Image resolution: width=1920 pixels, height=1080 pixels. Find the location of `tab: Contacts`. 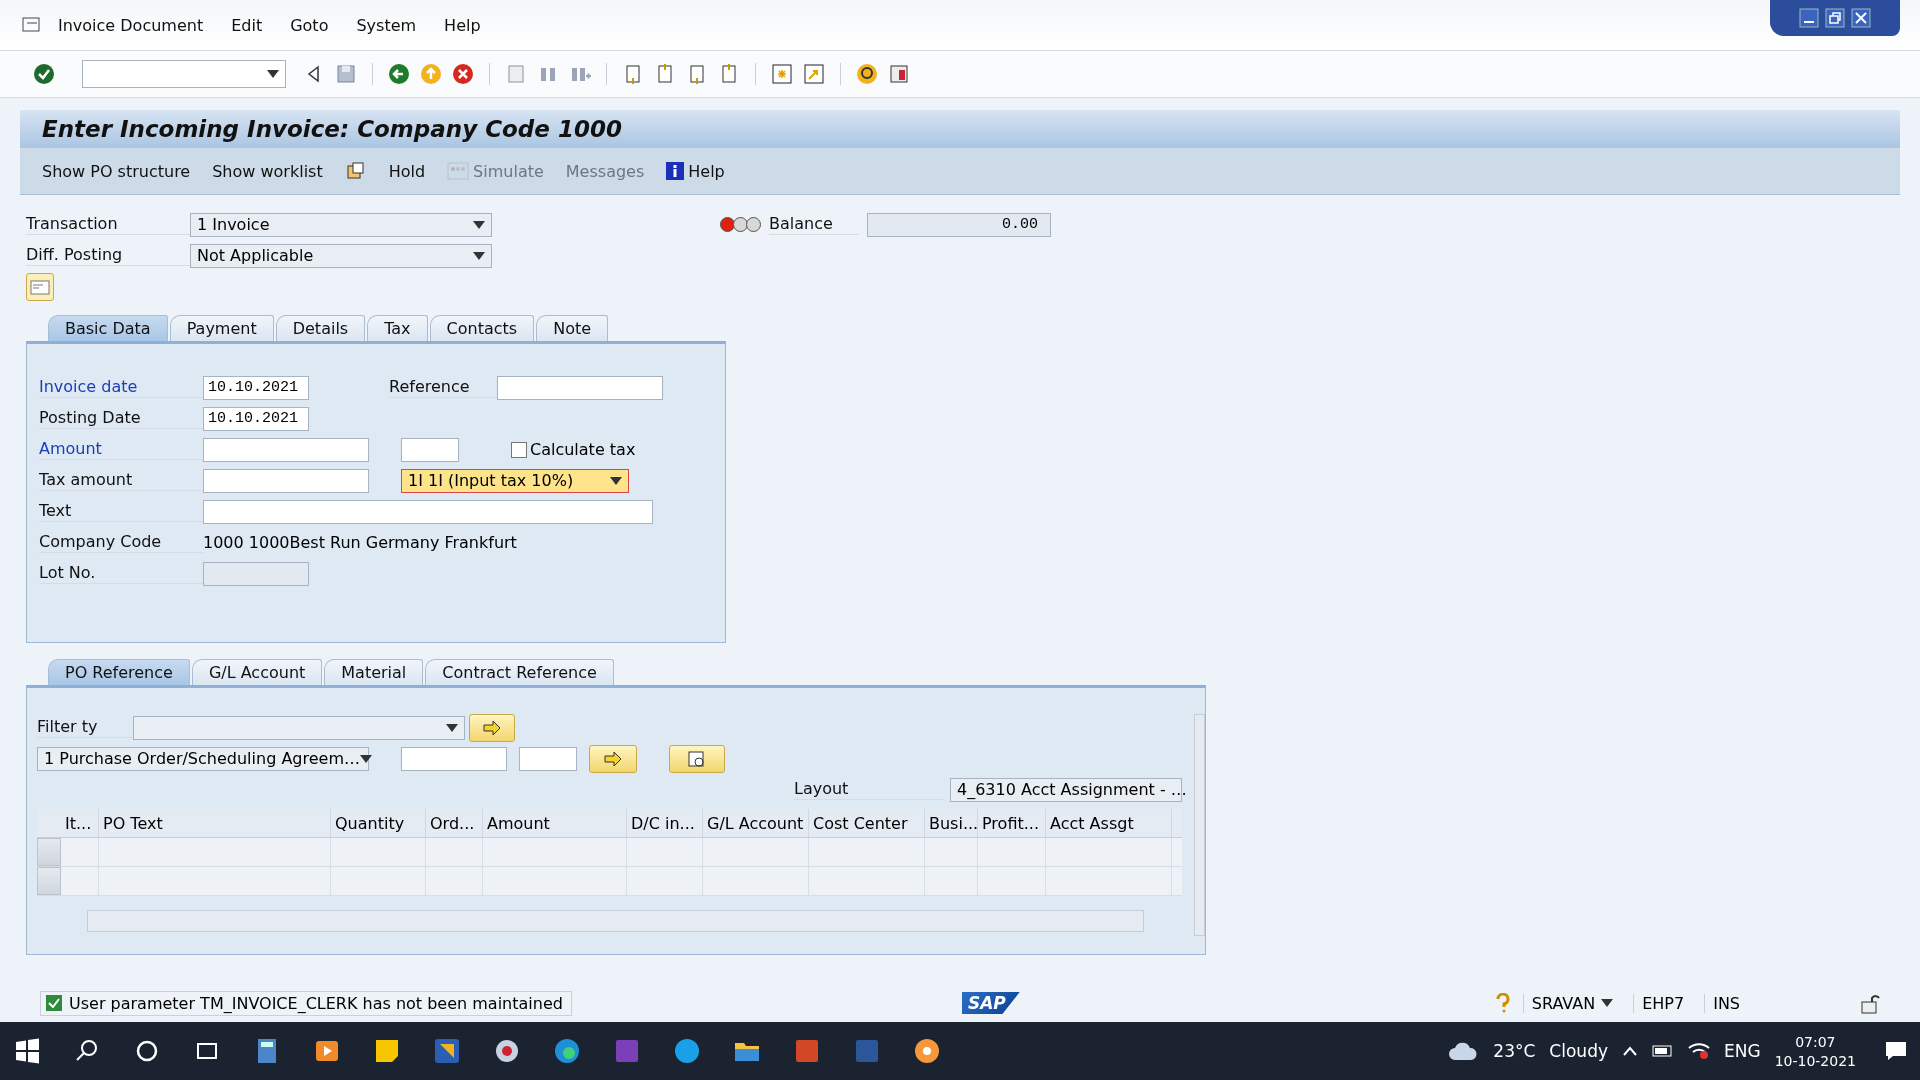

tab: Contacts is located at coordinates (482, 328).